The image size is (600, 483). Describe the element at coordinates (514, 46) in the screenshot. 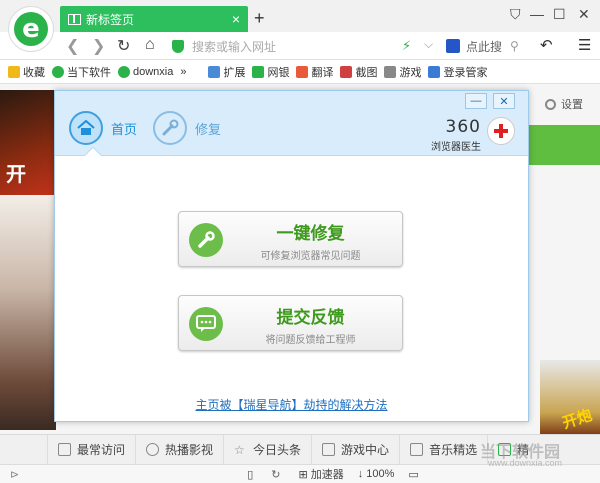

I see `search-icon: ⚲` at that location.